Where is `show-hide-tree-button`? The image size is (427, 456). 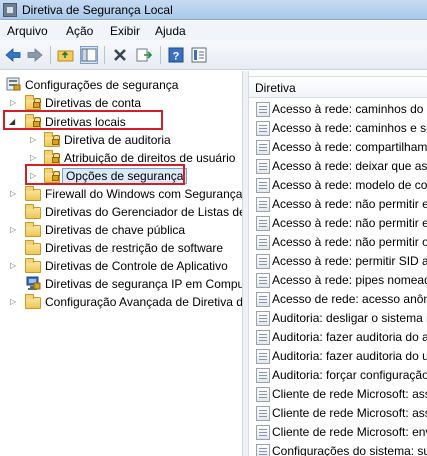
show-hide-tree-button is located at coordinates (89, 55).